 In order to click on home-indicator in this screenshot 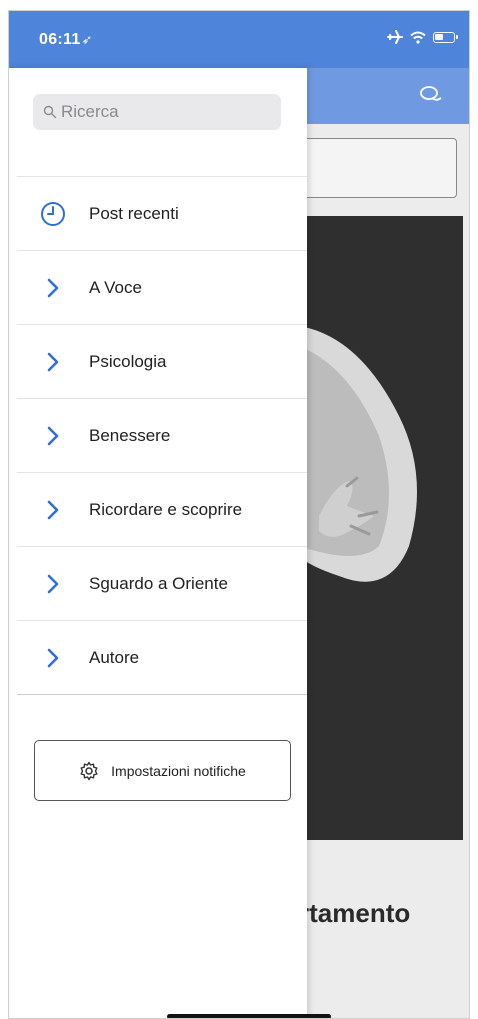, I will do `click(249, 1016)`.